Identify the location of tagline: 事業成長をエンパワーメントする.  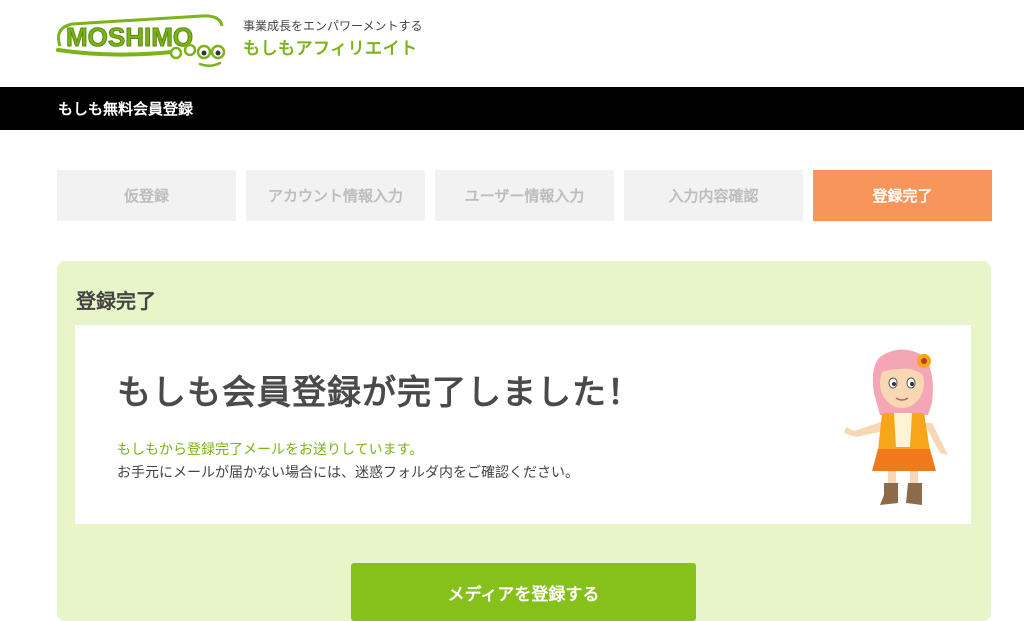
(333, 26).